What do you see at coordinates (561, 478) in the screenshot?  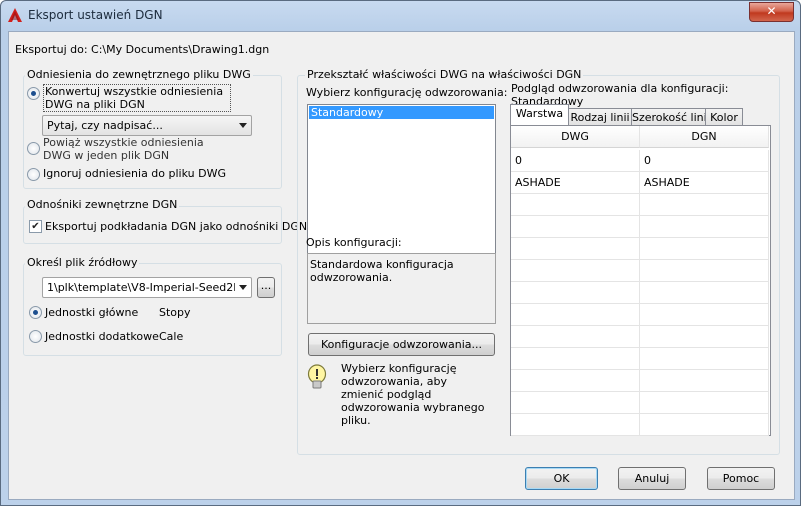 I see `ok-button: OK` at bounding box center [561, 478].